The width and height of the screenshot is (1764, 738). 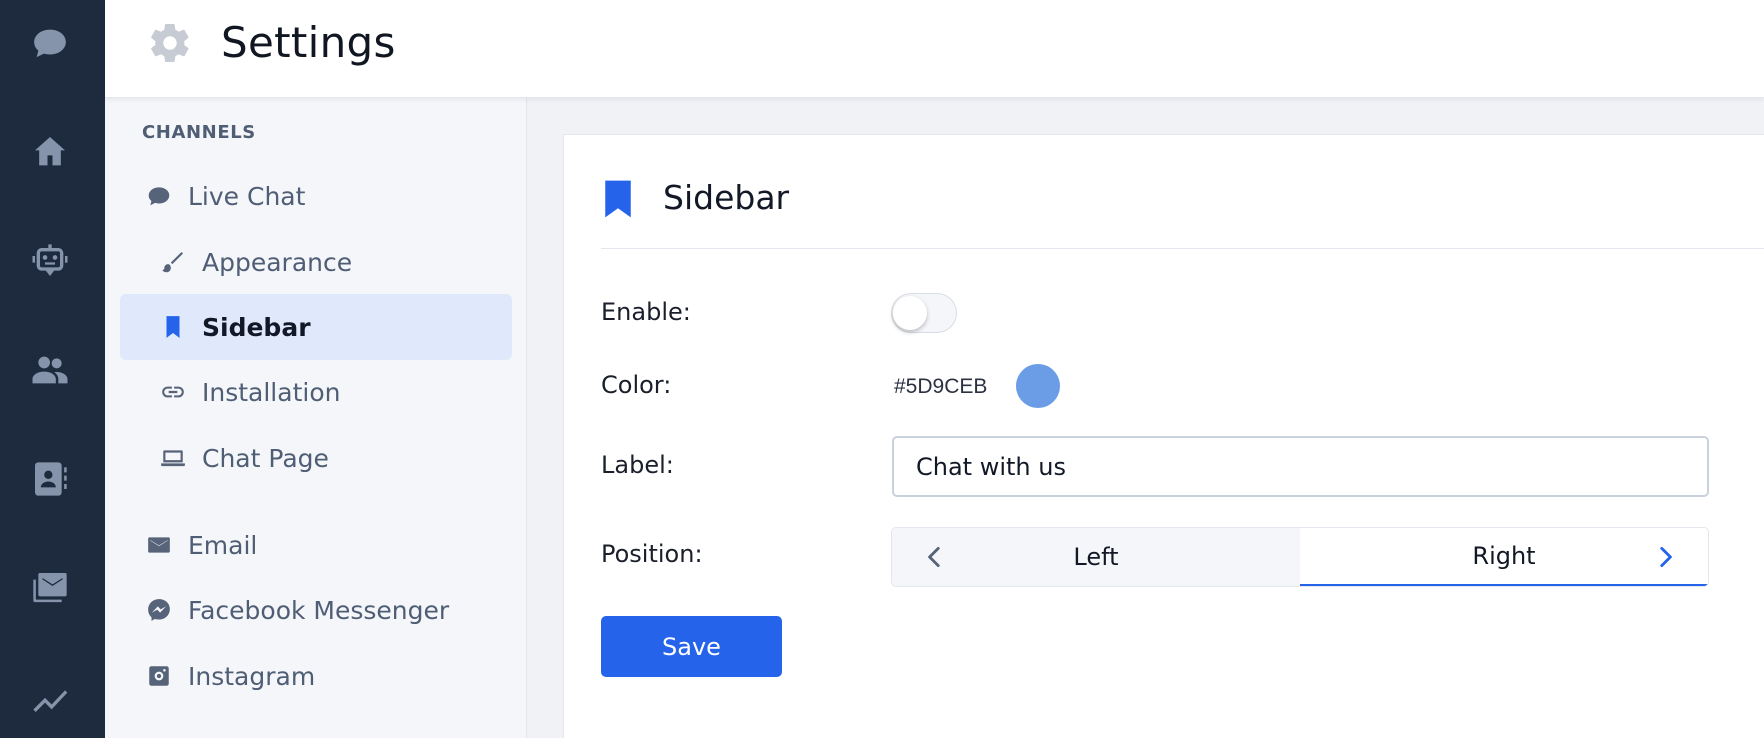 I want to click on enable-label: Enable:, so click(x=646, y=312).